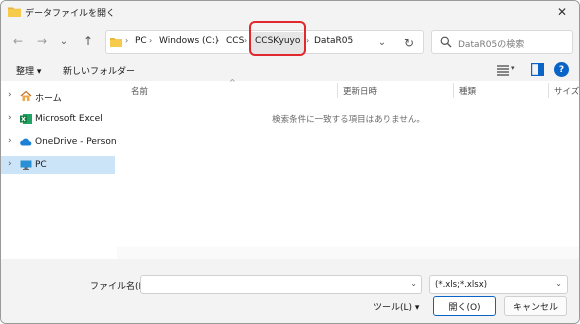 This screenshot has height=324, width=580. I want to click on recent-locations-button: ⌄, so click(64, 41).